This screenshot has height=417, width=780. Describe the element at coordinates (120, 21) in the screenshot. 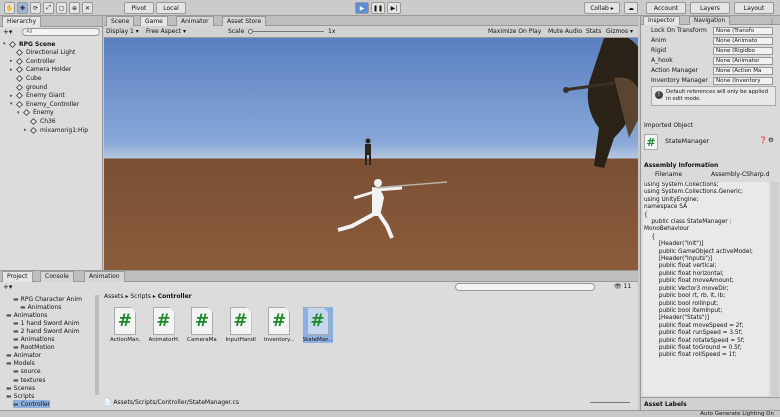

I see `tab-scene: Scene` at that location.